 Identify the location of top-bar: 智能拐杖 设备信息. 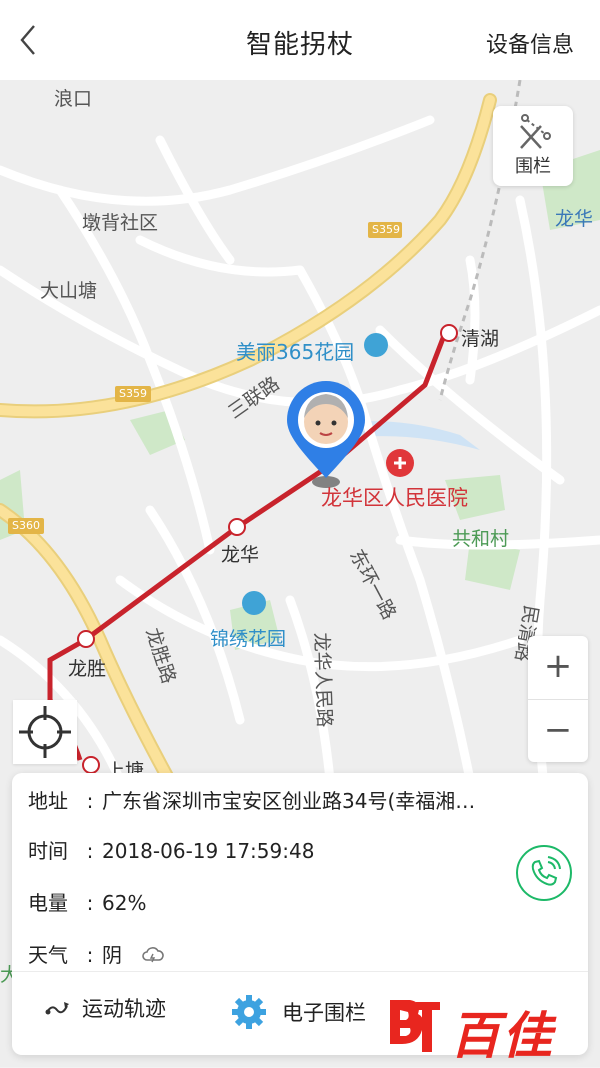
(300, 40).